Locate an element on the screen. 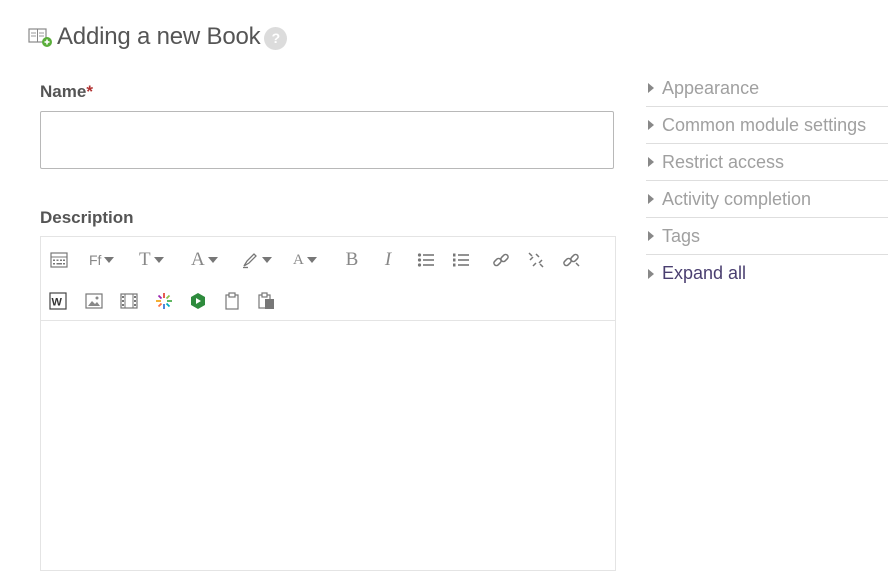 This screenshot has height=580, width=888. font-color-button: A is located at coordinates (204, 260).